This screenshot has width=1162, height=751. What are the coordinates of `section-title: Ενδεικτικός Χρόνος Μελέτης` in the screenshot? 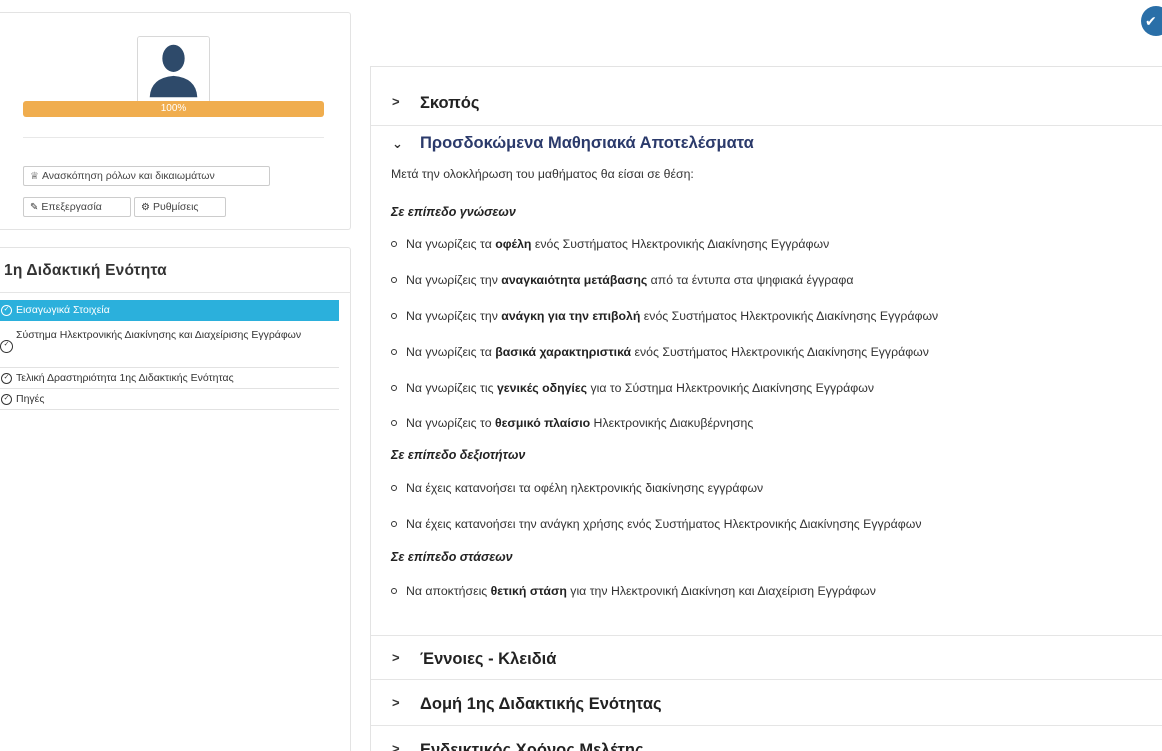 It's located at (532, 746).